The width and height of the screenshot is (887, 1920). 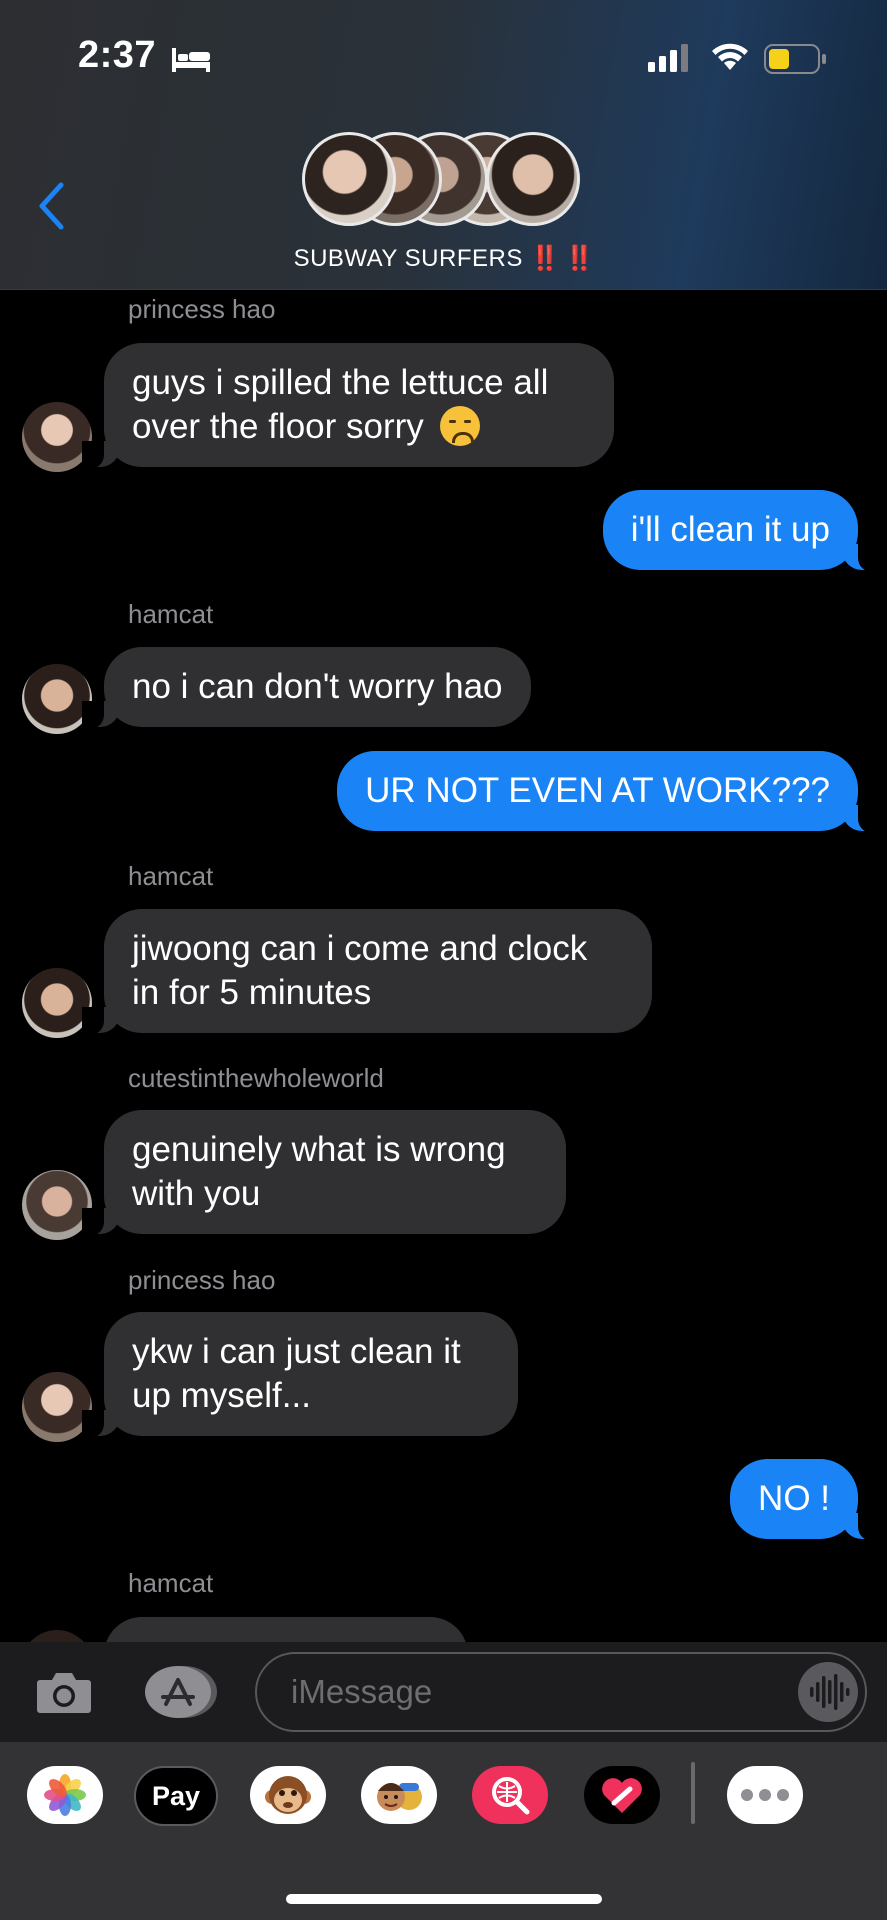 I want to click on drawer-divider, so click(x=693, y=1793).